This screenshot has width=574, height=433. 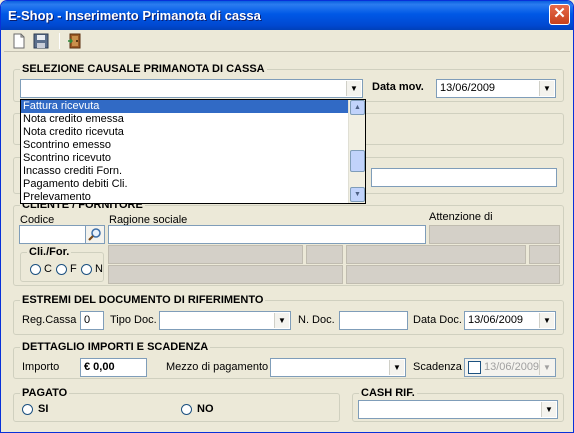 I want to click on mezzo-pagamento-combo: ▼, so click(x=338, y=367).